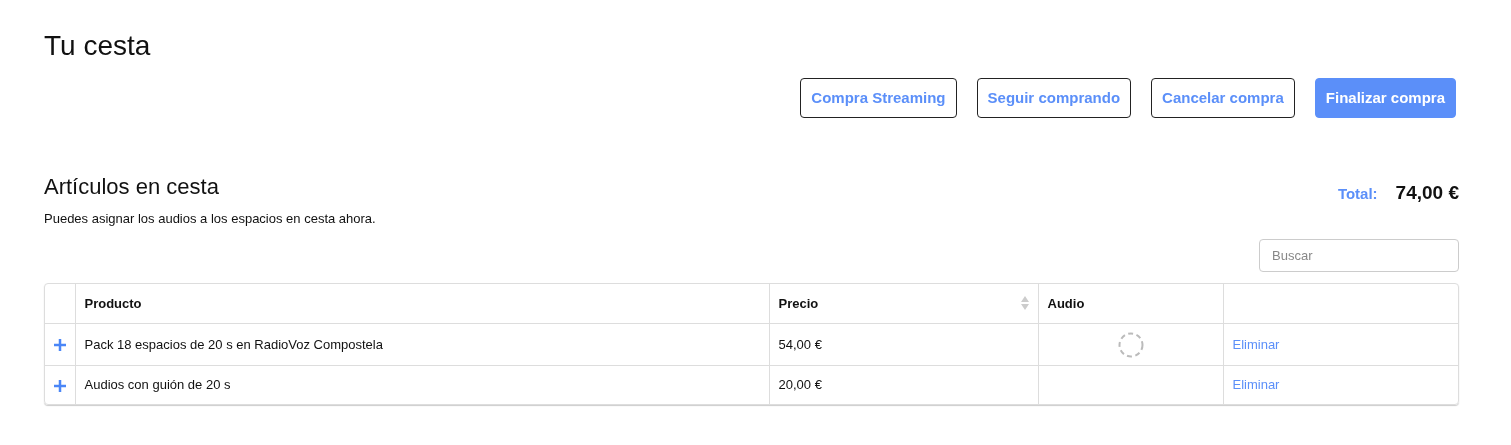 Image resolution: width=1511 pixels, height=445 pixels. What do you see at coordinates (798, 303) in the screenshot?
I see `column-header: Precio` at bounding box center [798, 303].